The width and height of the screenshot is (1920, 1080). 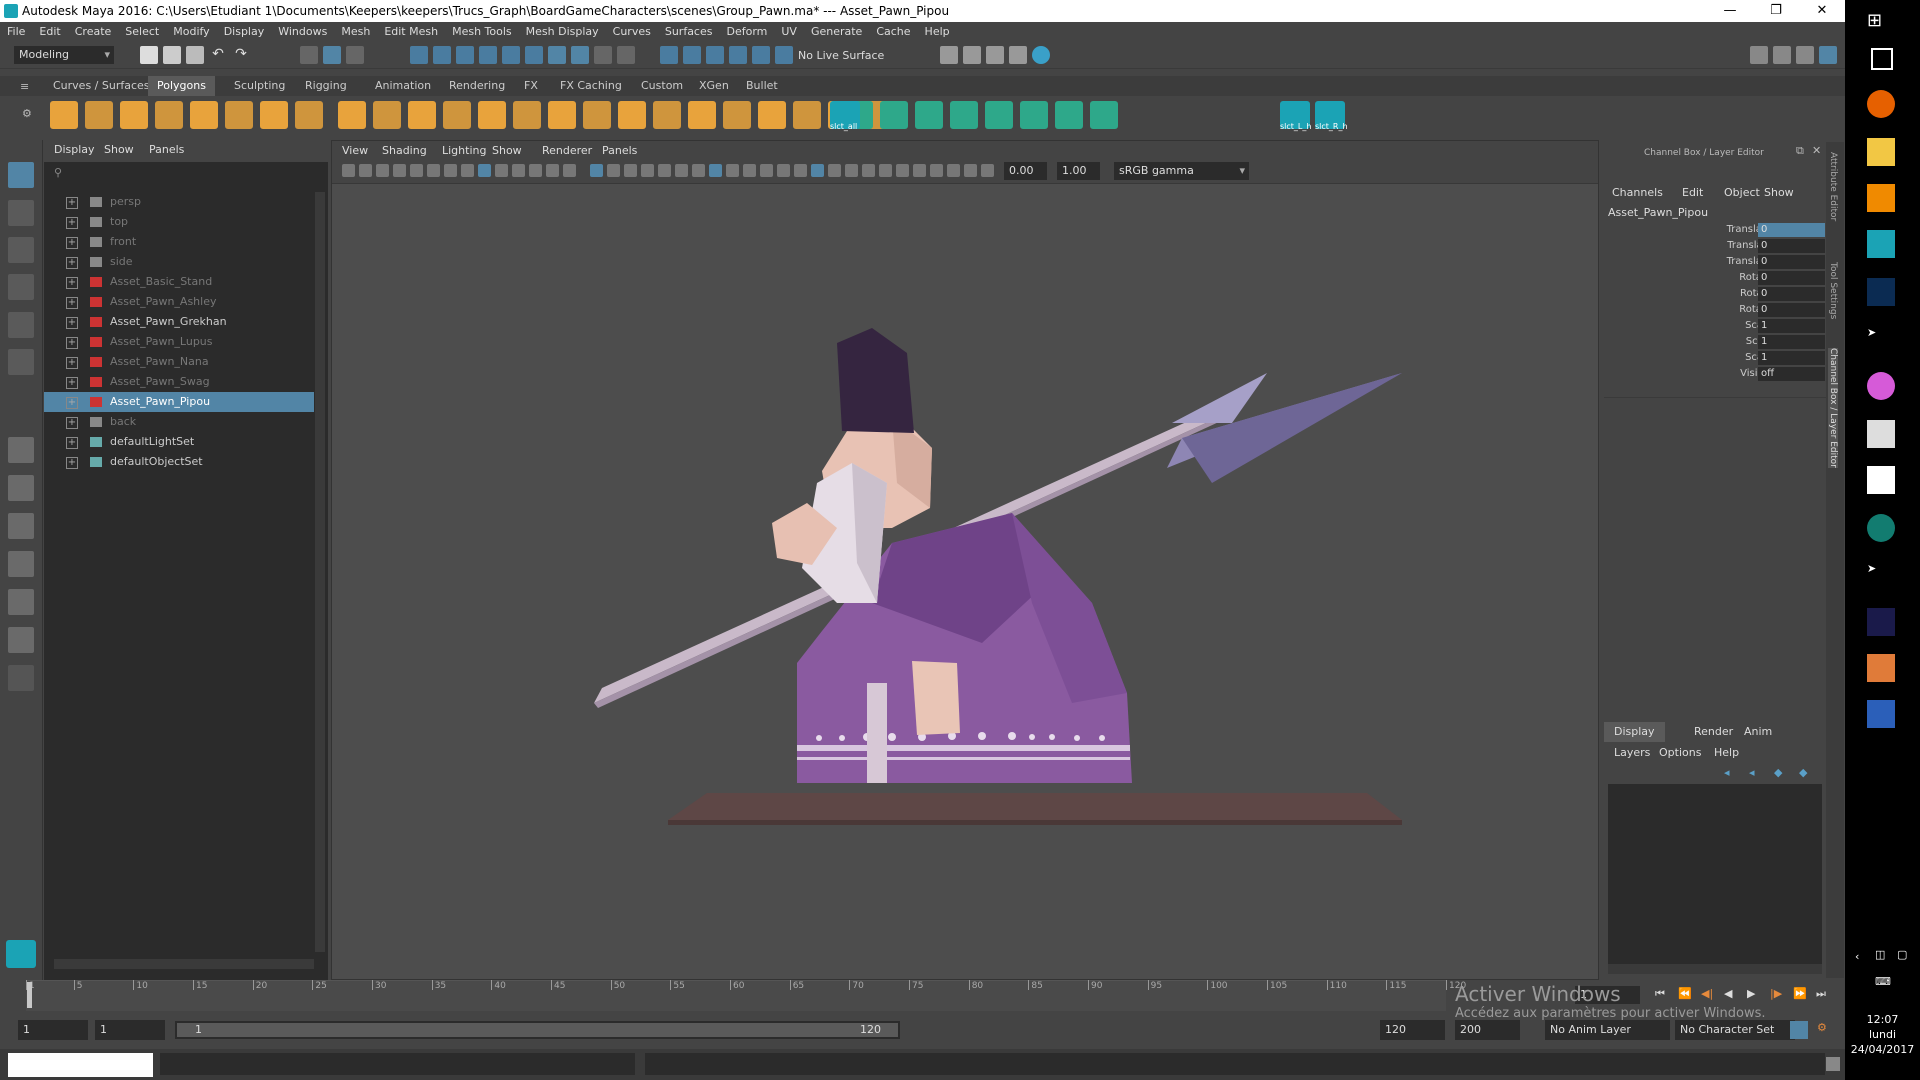 What do you see at coordinates (74, 149) in the screenshot?
I see `outliner-menu-display: Display` at bounding box center [74, 149].